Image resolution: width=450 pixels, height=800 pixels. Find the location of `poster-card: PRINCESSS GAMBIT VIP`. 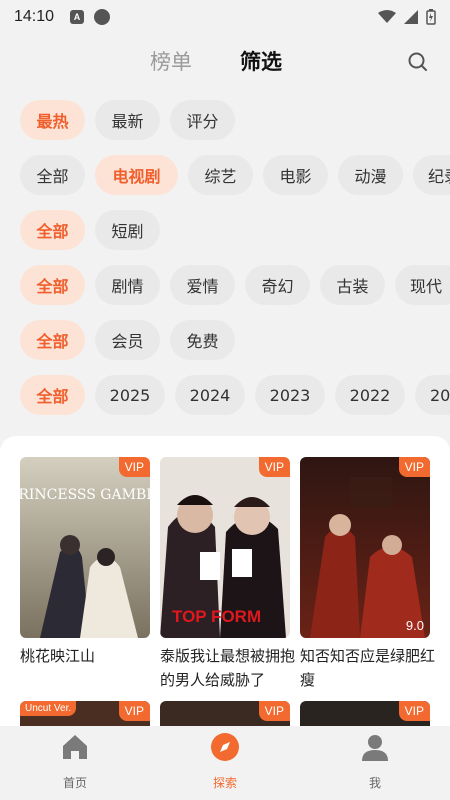

poster-card: PRINCESSS GAMBIT VIP is located at coordinates (85, 547).